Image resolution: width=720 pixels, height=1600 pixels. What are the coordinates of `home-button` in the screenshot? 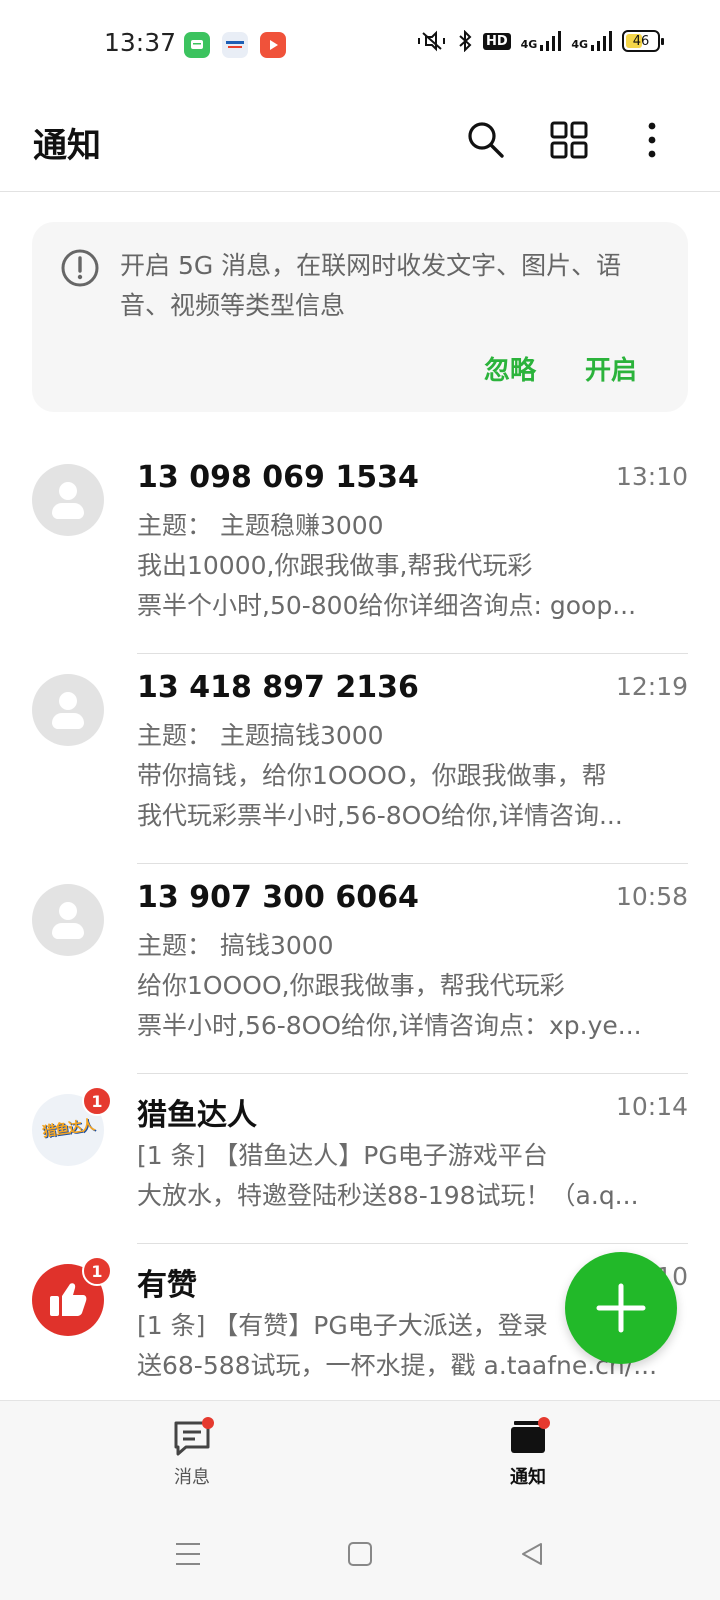 It's located at (360, 1554).